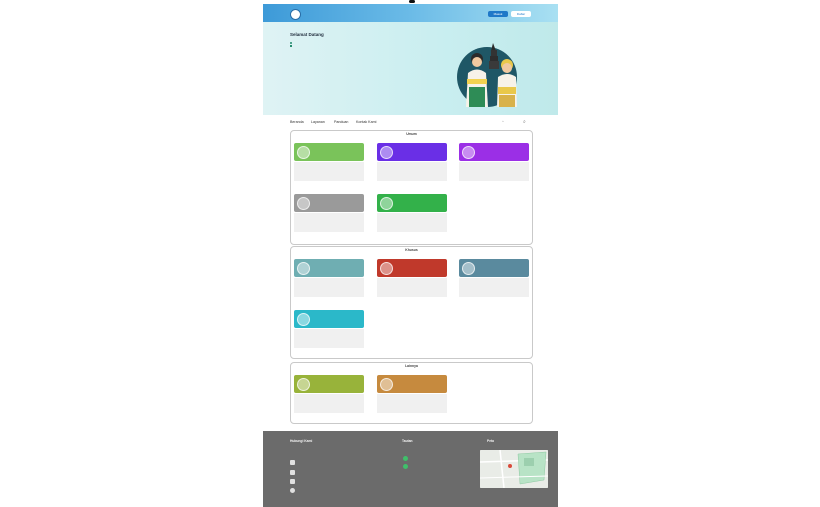  I want to click on location-map, so click(514, 469).